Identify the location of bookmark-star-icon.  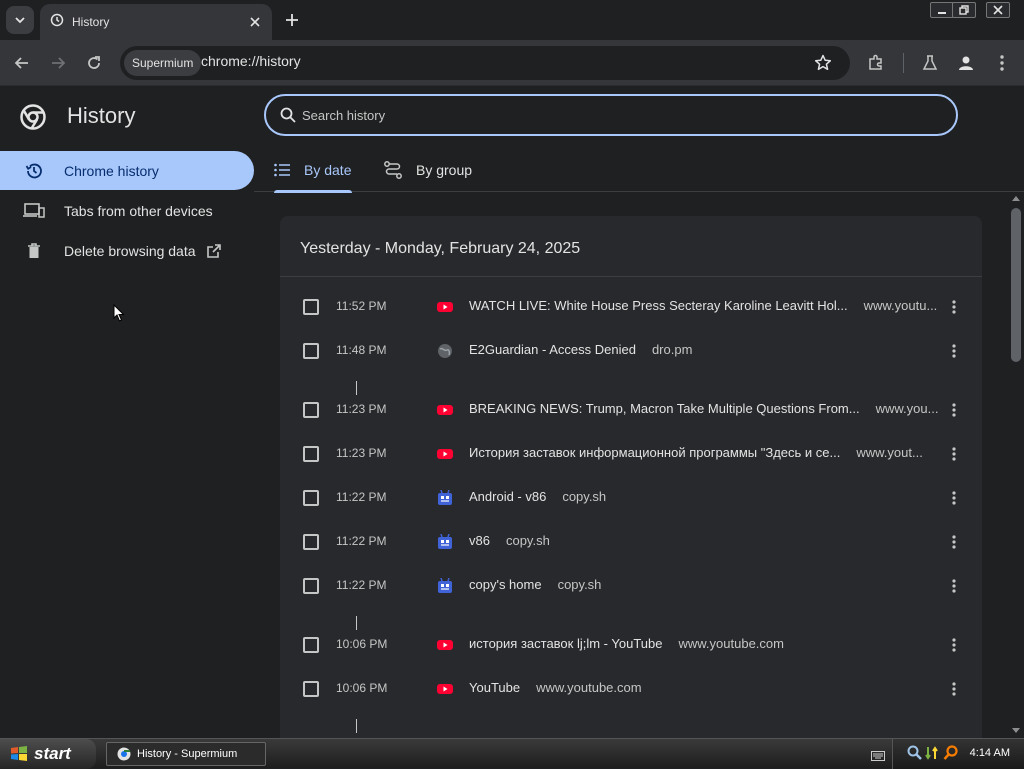
(823, 65).